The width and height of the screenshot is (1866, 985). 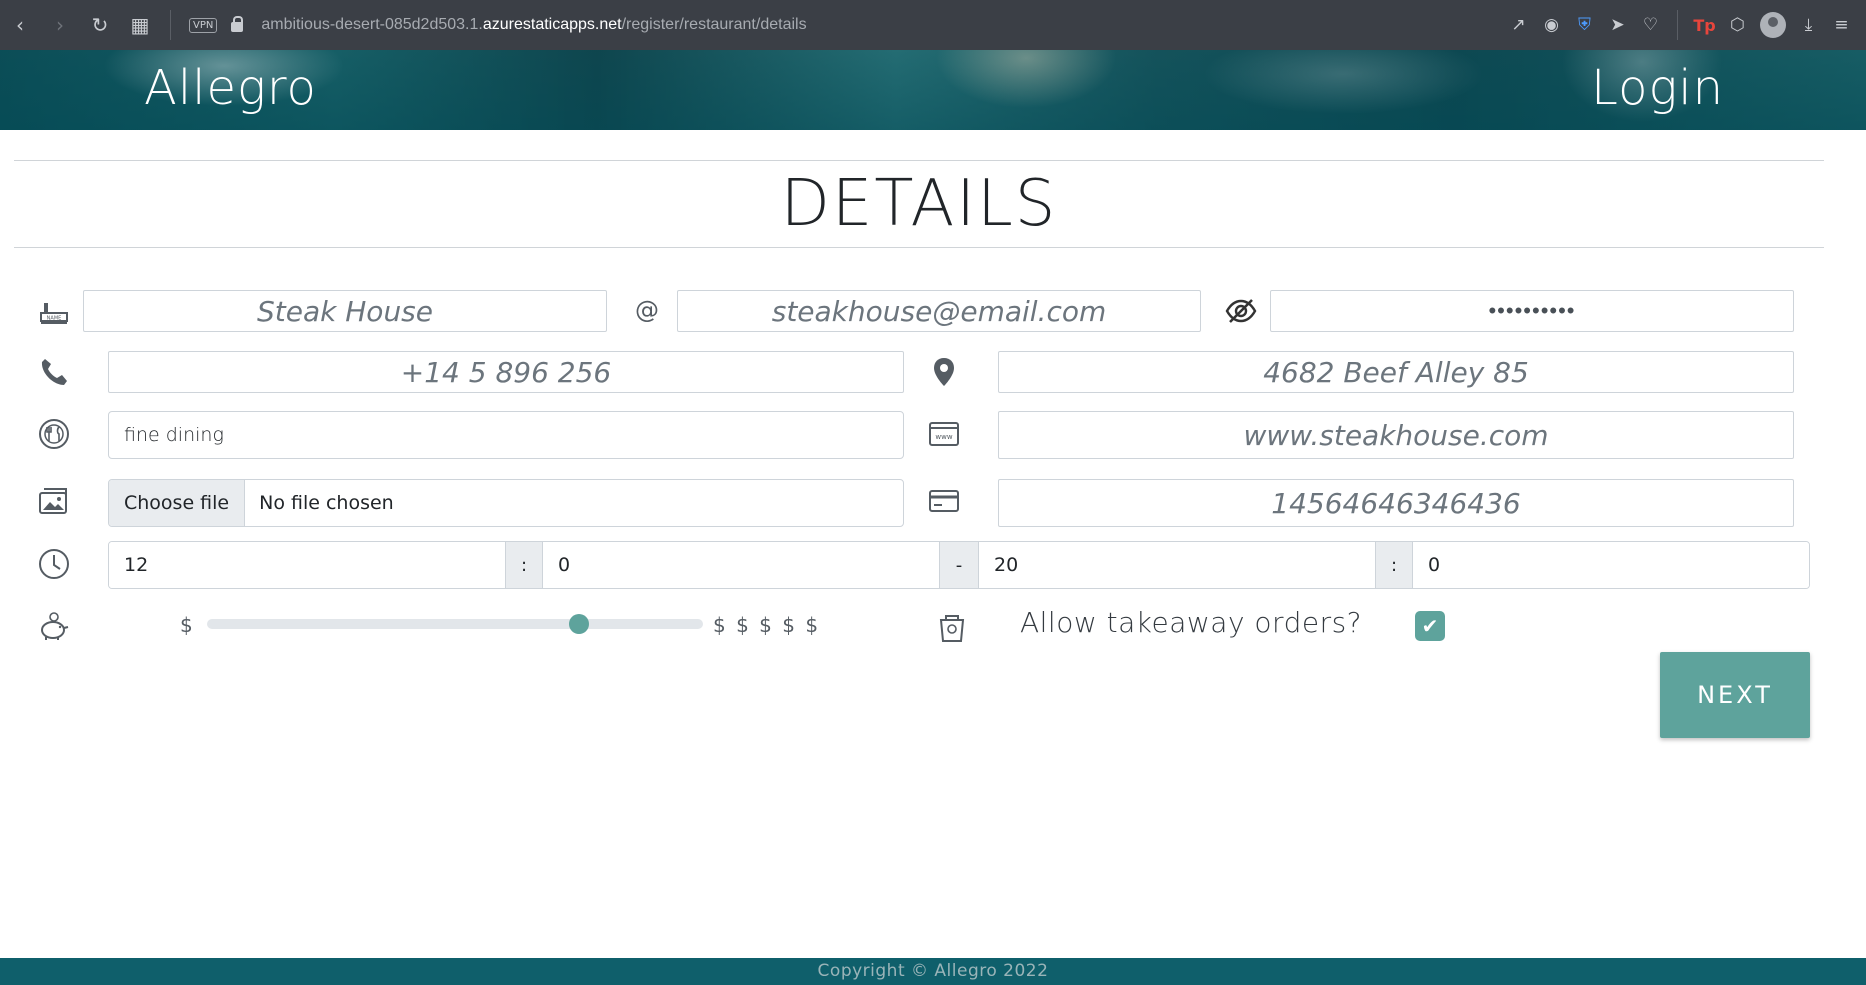 What do you see at coordinates (345, 311) in the screenshot?
I see `restaurant-name-input: Steak House` at bounding box center [345, 311].